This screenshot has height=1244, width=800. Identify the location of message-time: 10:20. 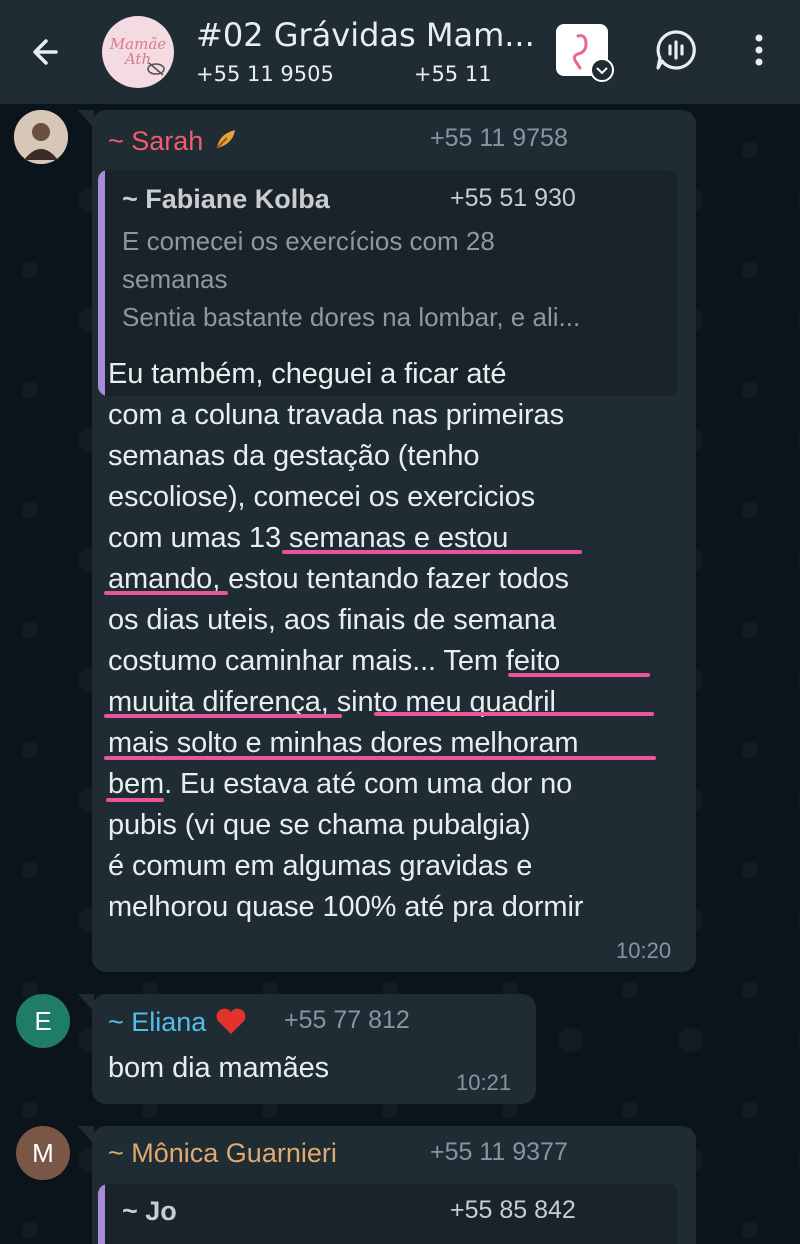
(644, 950).